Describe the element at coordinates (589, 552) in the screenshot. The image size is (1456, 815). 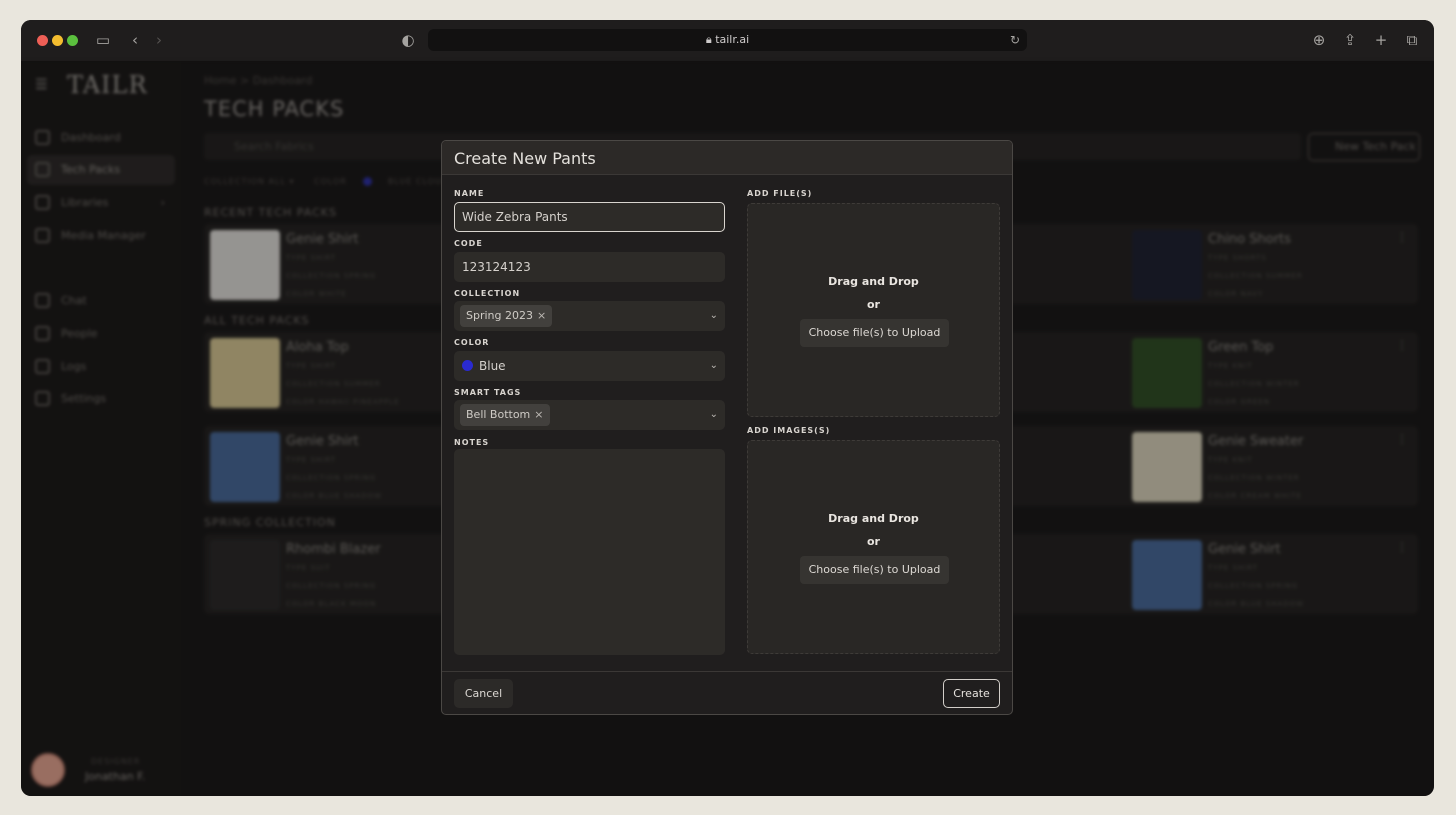
I see `notes-textarea` at that location.